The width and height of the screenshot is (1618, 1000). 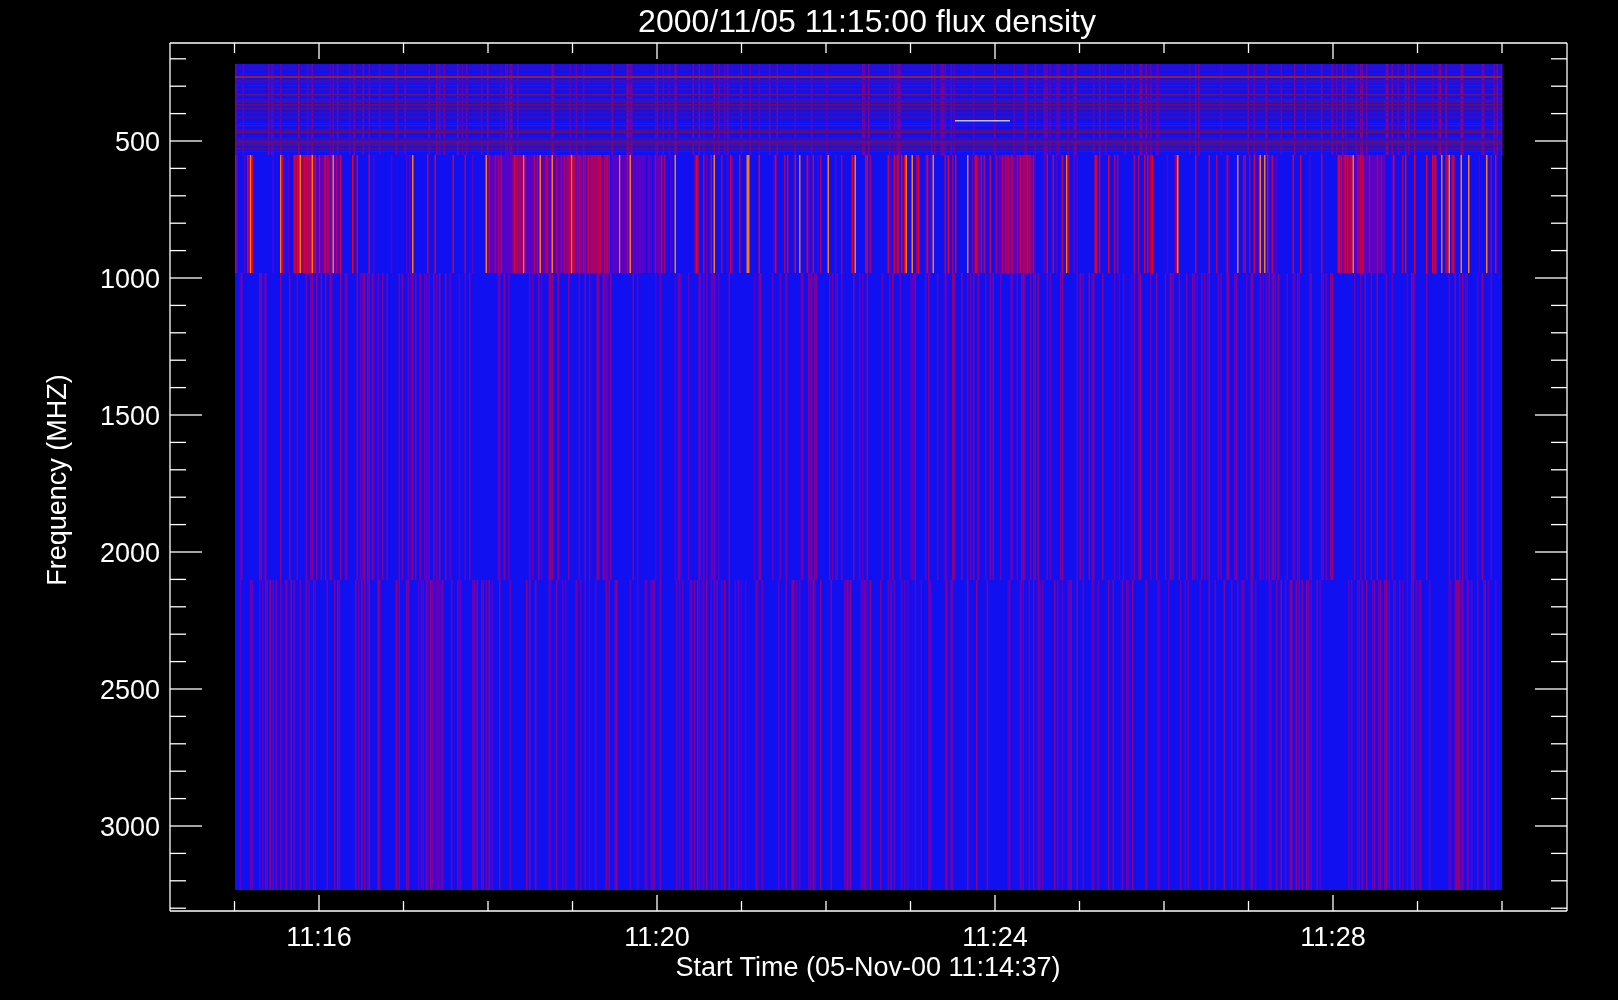 I want to click on axis-tick-label: 11:28, so click(x=1333, y=937).